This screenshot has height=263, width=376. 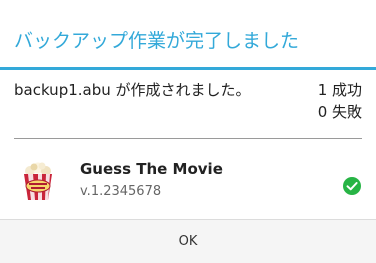 What do you see at coordinates (38, 181) in the screenshot?
I see `popcorn-app-icon` at bounding box center [38, 181].